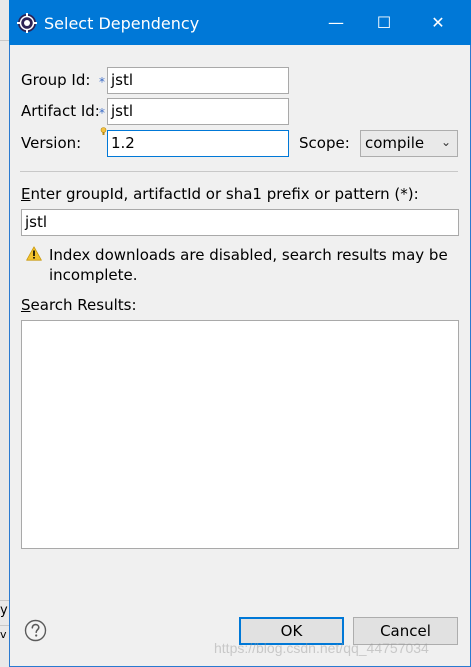 The image size is (471, 667). I want to click on group-id-field: jstl, so click(198, 80).